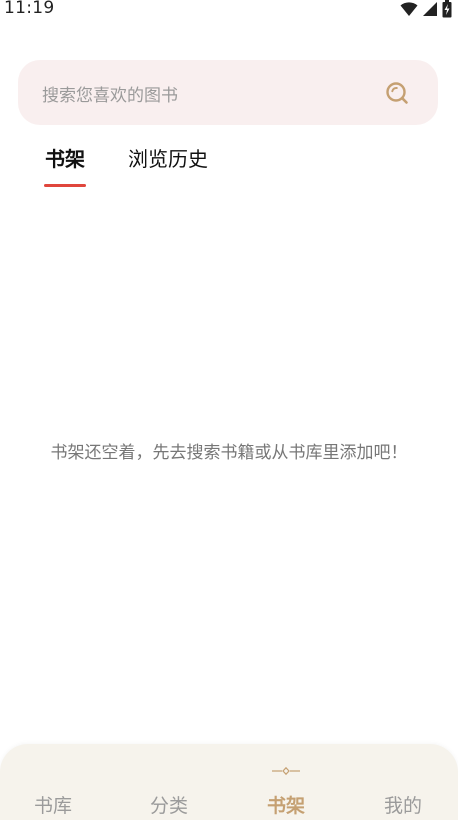 The image size is (458, 820). Describe the element at coordinates (29, 9) in the screenshot. I see `status-time: 11:19` at that location.